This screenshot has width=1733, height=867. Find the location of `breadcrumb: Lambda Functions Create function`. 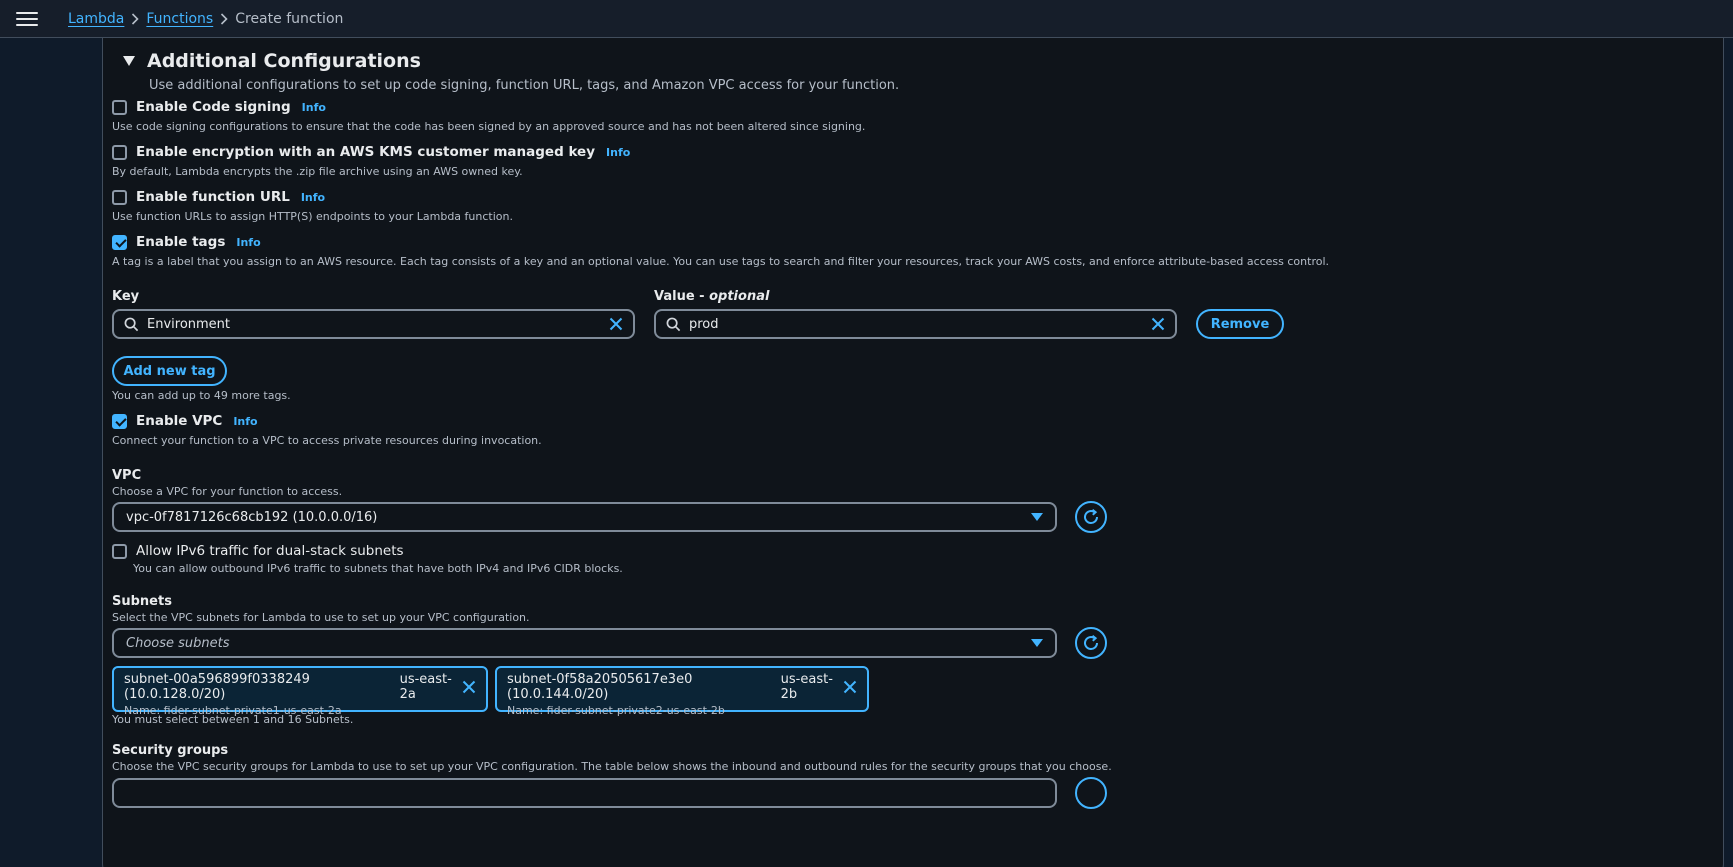

breadcrumb: Lambda Functions Create function is located at coordinates (205, 19).